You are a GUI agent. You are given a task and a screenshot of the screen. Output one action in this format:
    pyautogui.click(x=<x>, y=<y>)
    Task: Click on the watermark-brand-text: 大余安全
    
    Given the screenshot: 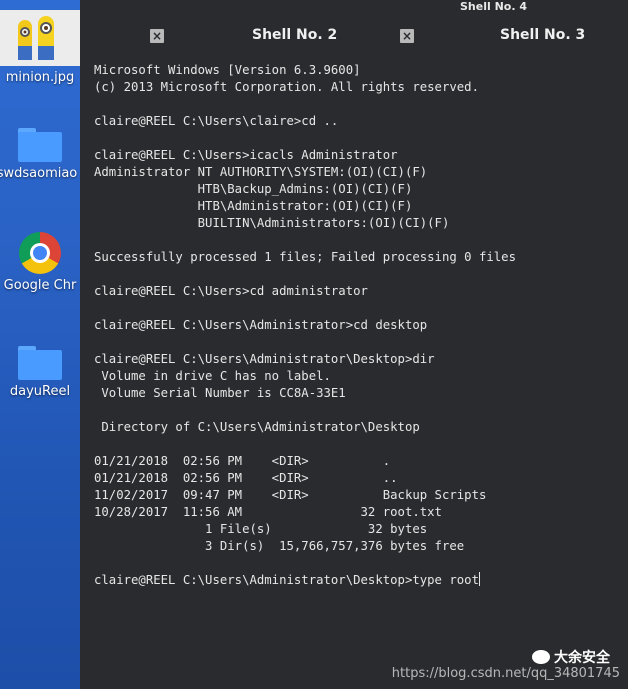 What is the action you would take?
    pyautogui.click(x=582, y=658)
    